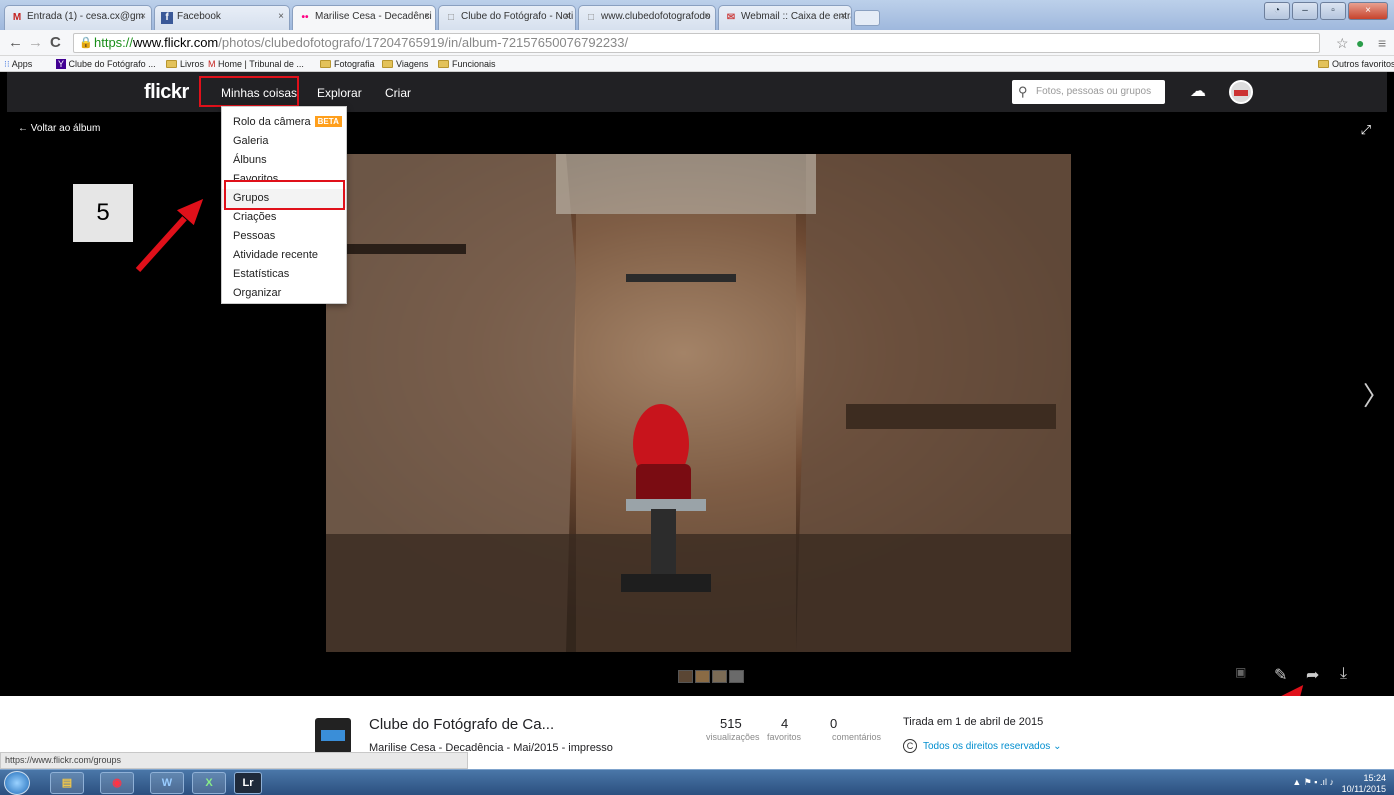 Image resolution: width=1394 pixels, height=795 pixels. I want to click on views-count: 515, so click(731, 723).